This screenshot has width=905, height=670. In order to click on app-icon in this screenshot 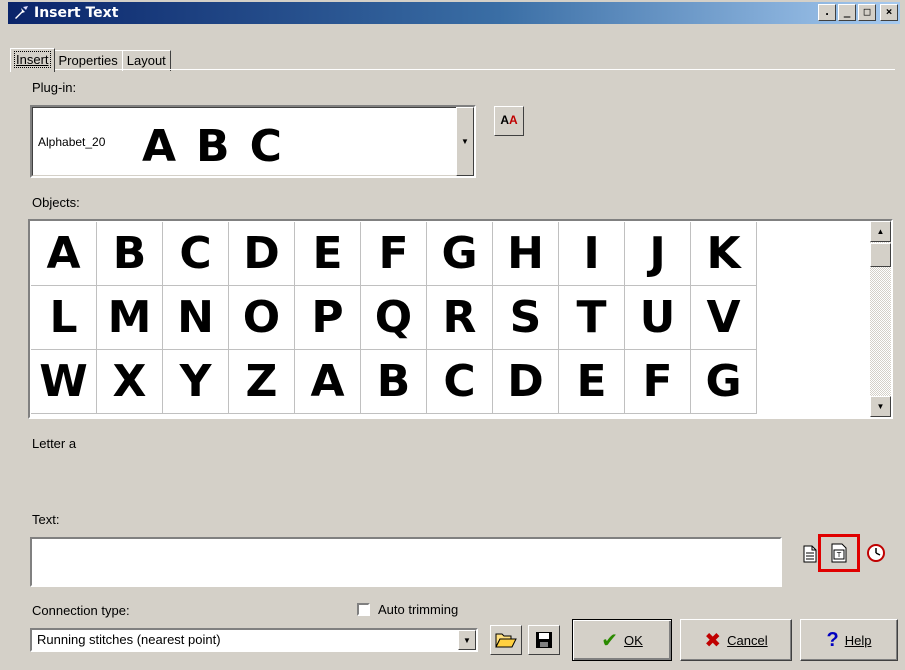, I will do `click(22, 13)`.